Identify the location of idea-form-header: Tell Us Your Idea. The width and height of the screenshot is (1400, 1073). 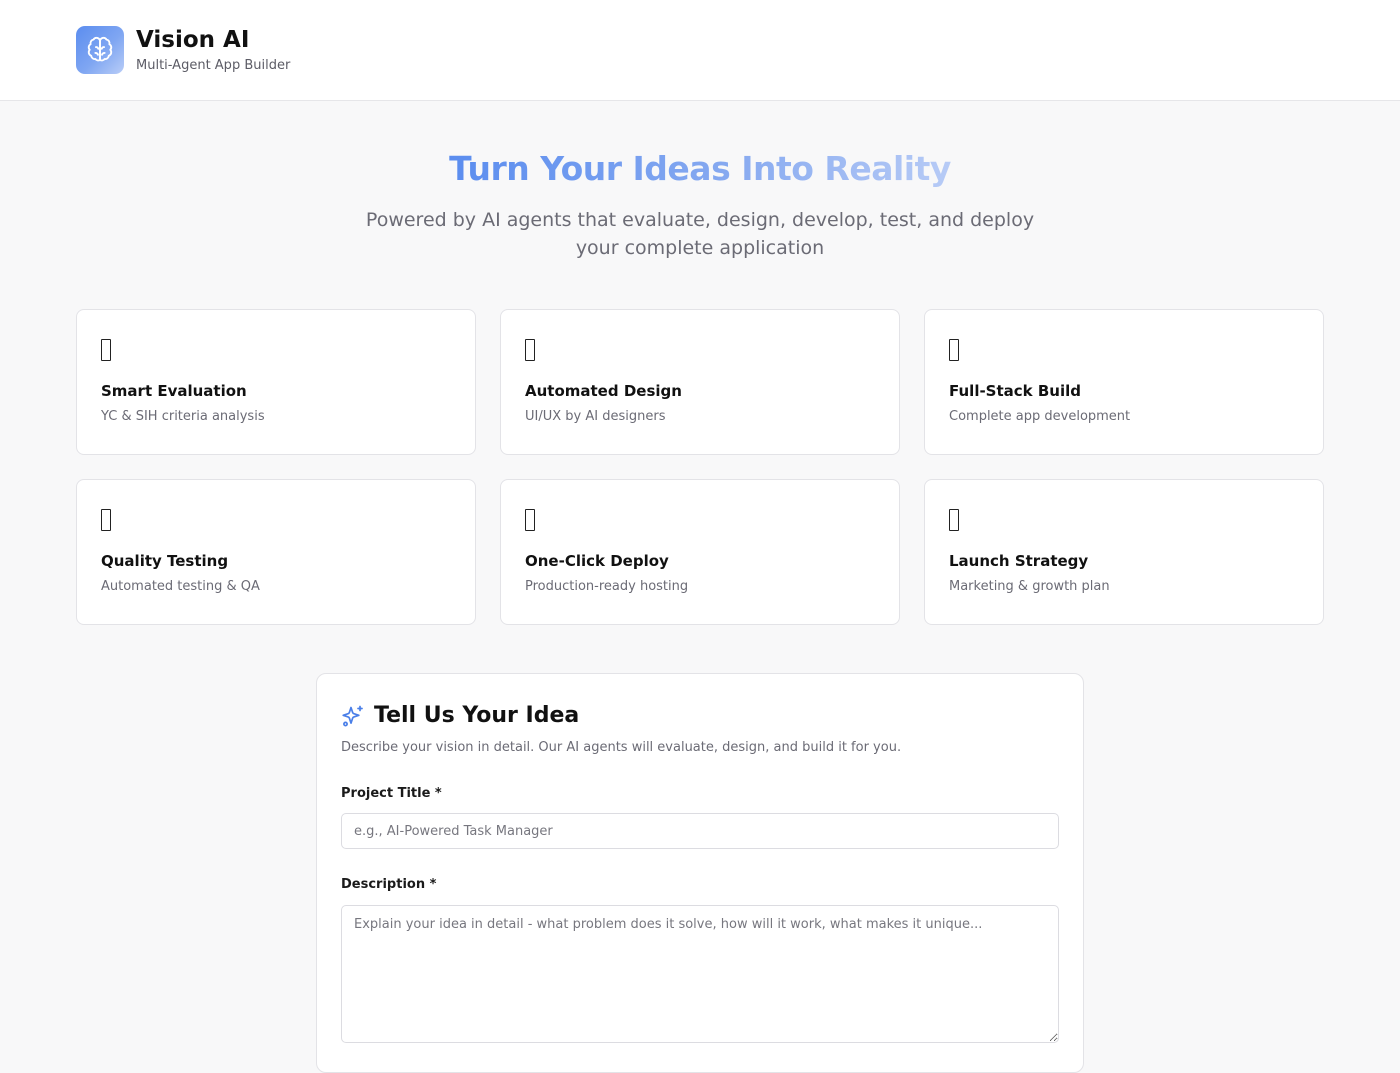
(700, 716).